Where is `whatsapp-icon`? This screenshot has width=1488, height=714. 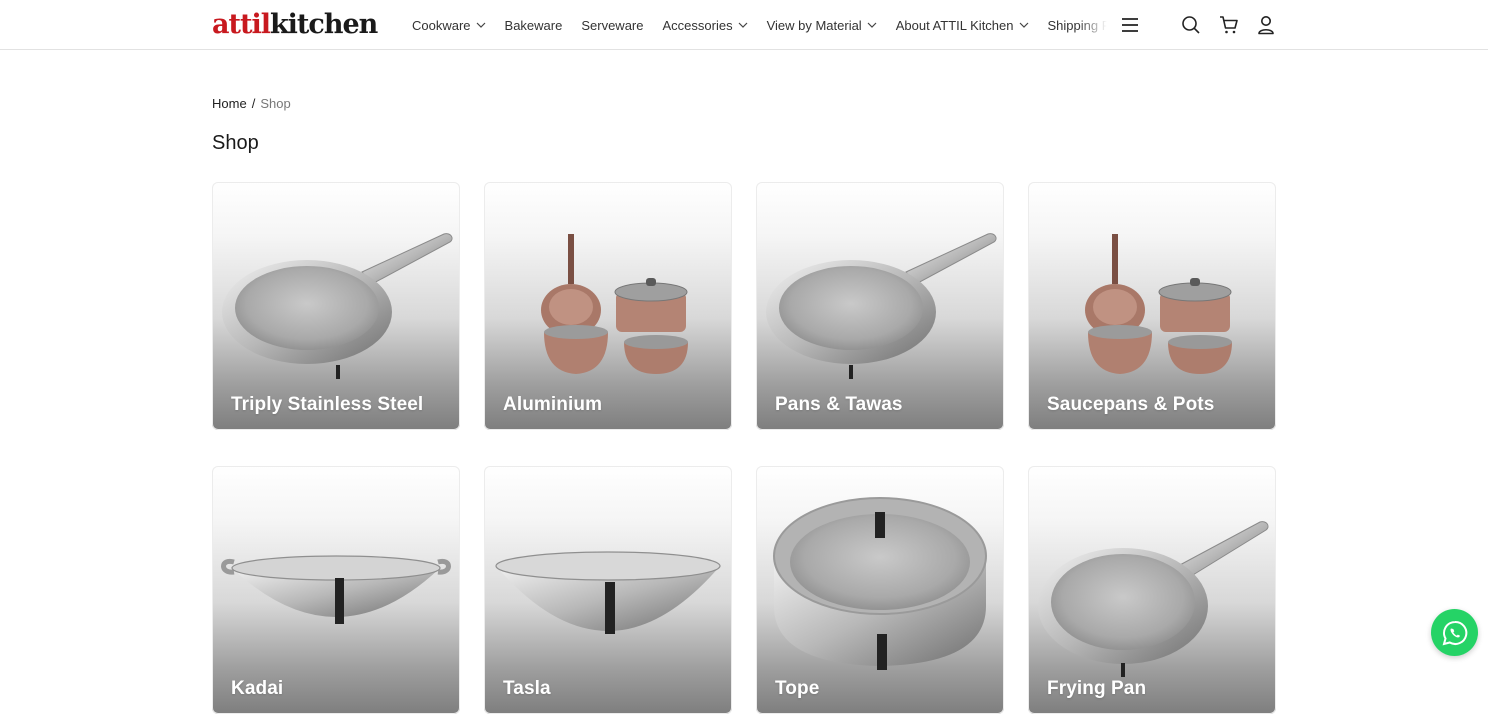
whatsapp-icon is located at coordinates (1454, 632).